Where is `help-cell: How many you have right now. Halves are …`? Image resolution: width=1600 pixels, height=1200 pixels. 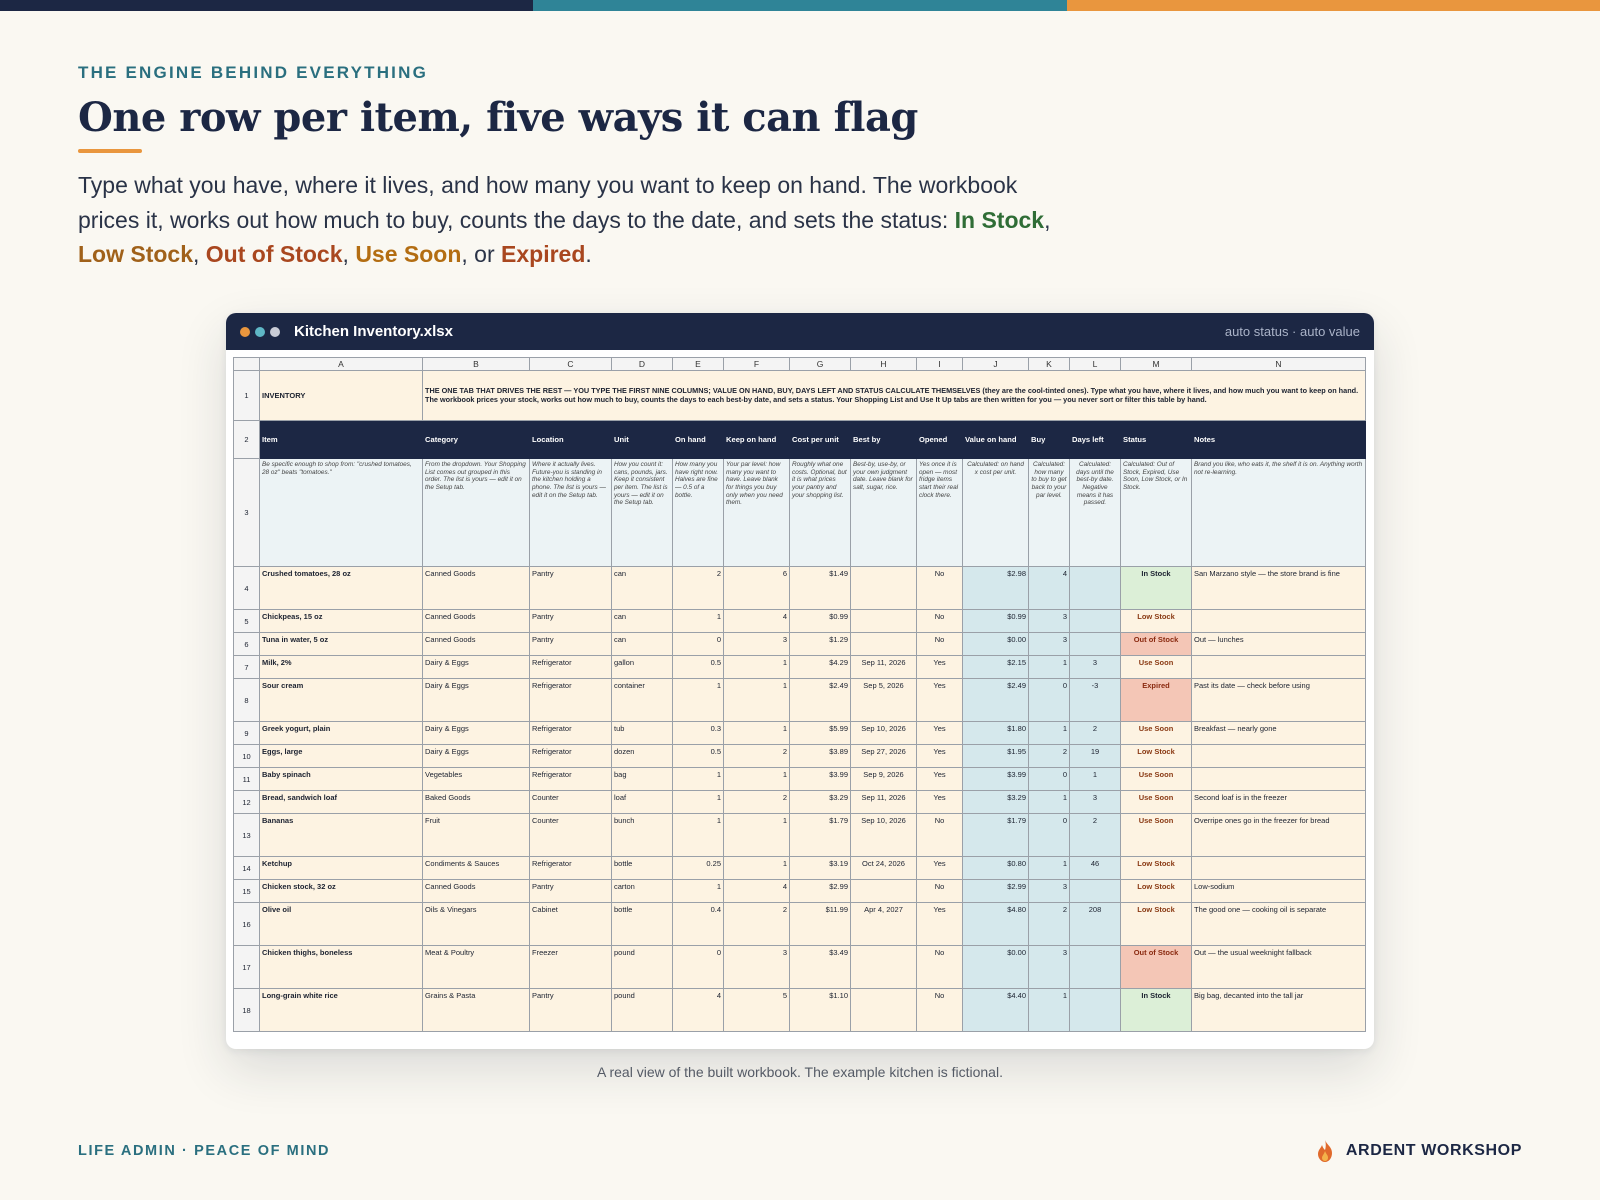 help-cell: How many you have right now. Halves are … is located at coordinates (698, 512).